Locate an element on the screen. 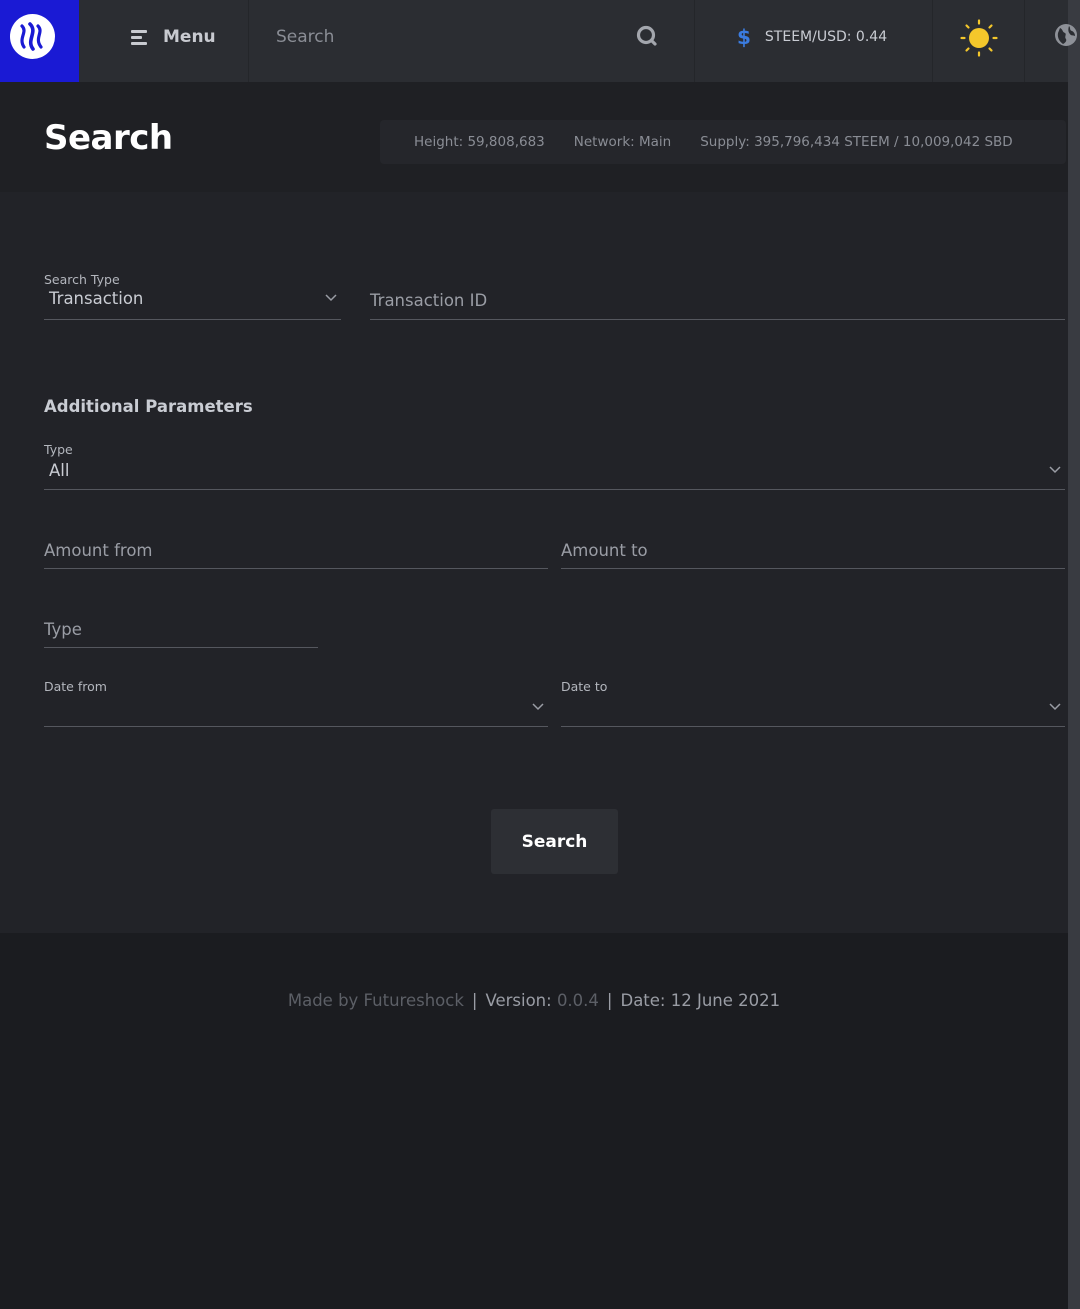 The width and height of the screenshot is (1080, 1309). sun-icon is located at coordinates (979, 38).